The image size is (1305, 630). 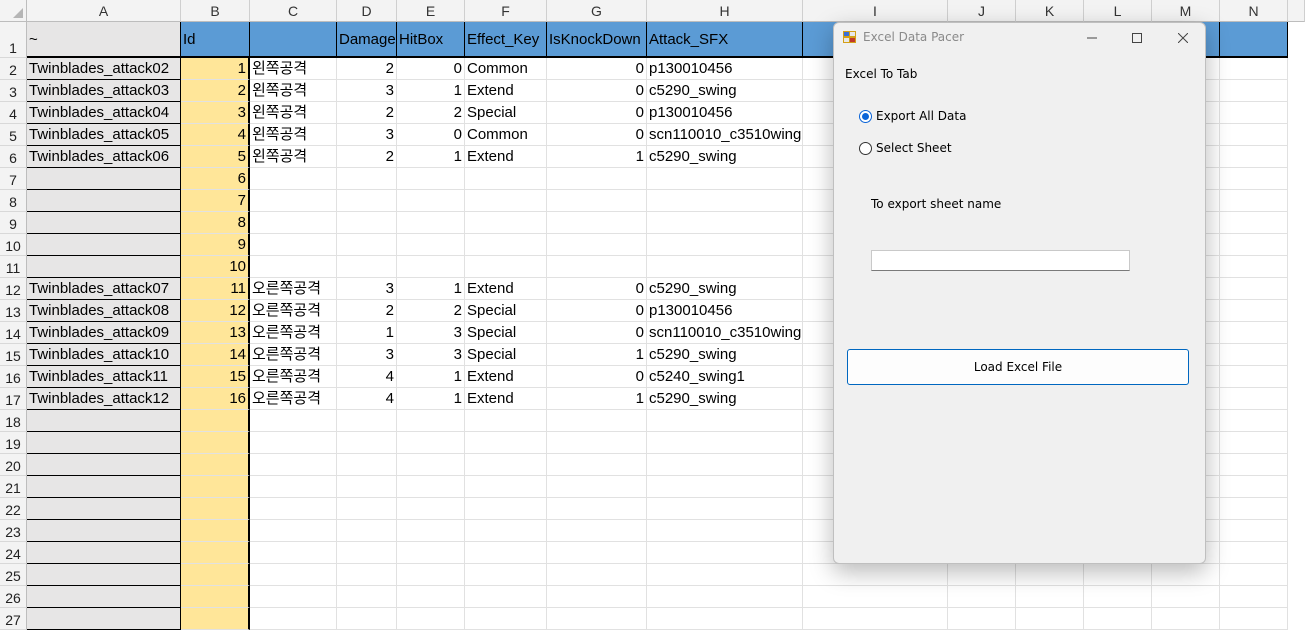 What do you see at coordinates (1254, 40) in the screenshot?
I see `header-cell-empty` at bounding box center [1254, 40].